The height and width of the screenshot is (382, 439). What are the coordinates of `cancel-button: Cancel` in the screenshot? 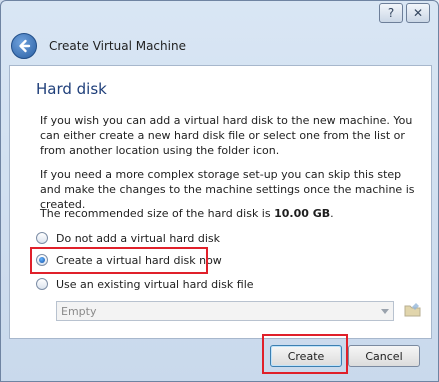 It's located at (384, 356).